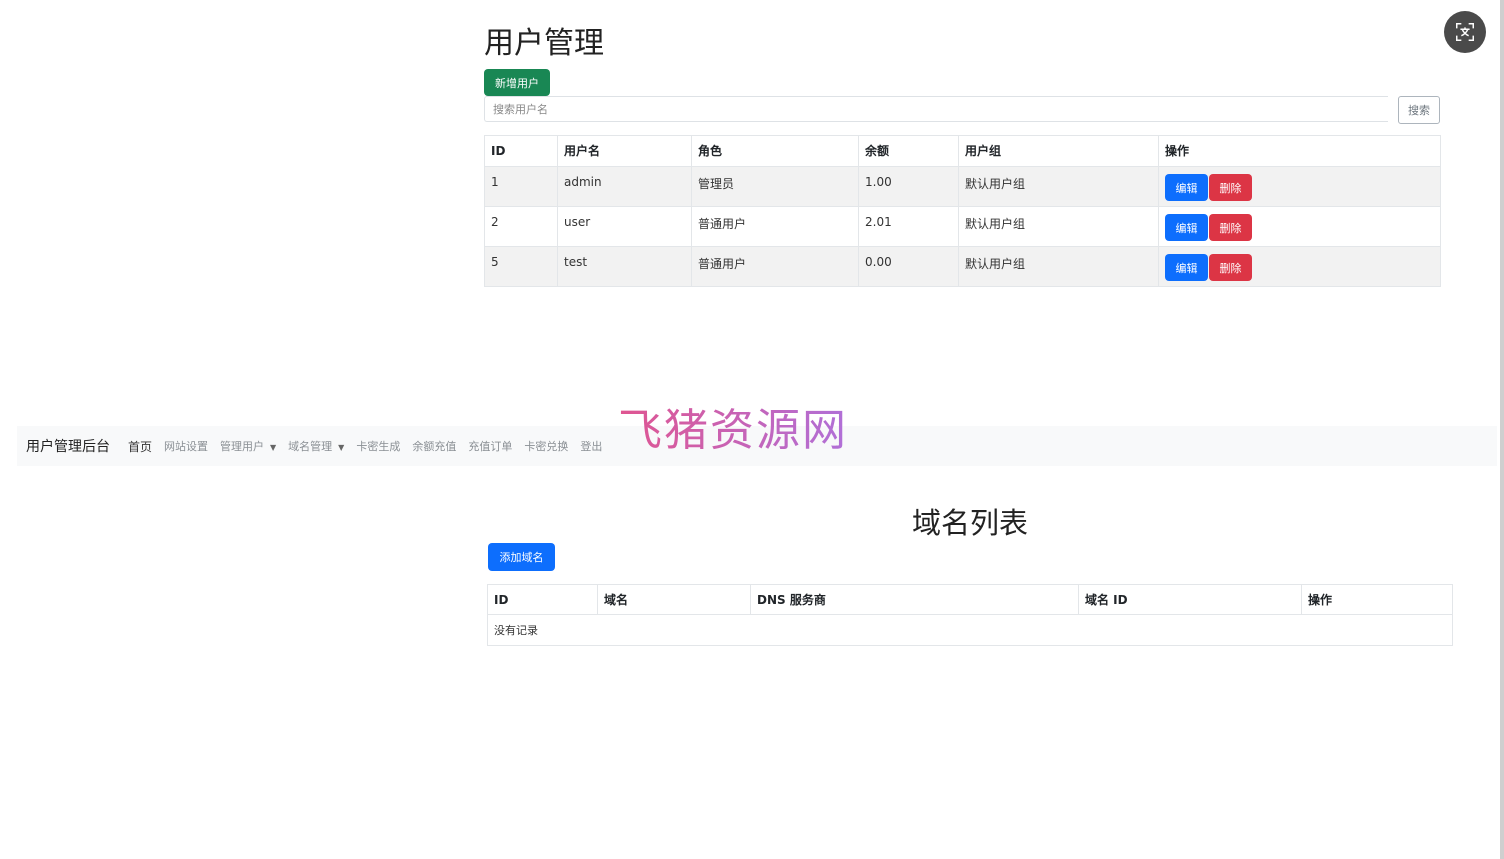 This screenshot has height=859, width=1504. I want to click on cell-id: 2, so click(521, 226).